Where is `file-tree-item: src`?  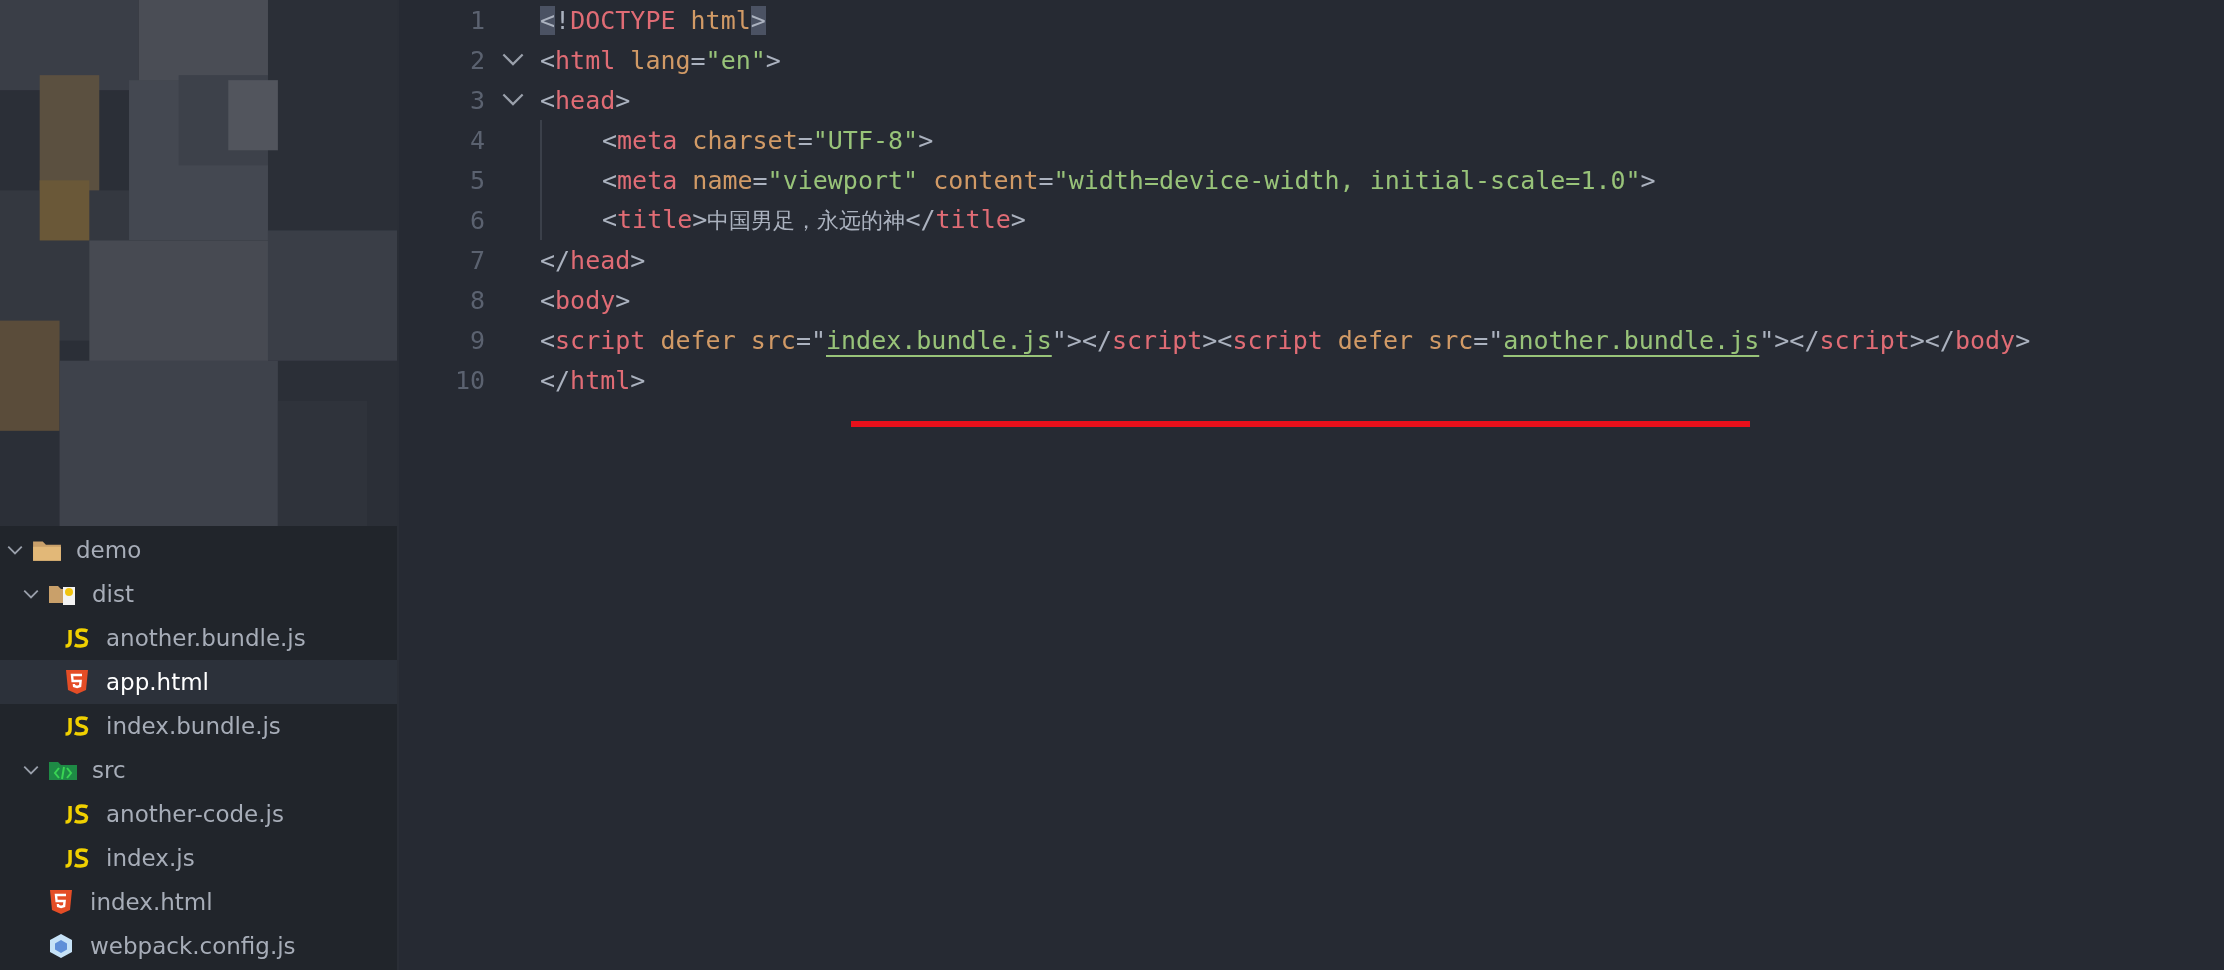
file-tree-item: src is located at coordinates (198, 770).